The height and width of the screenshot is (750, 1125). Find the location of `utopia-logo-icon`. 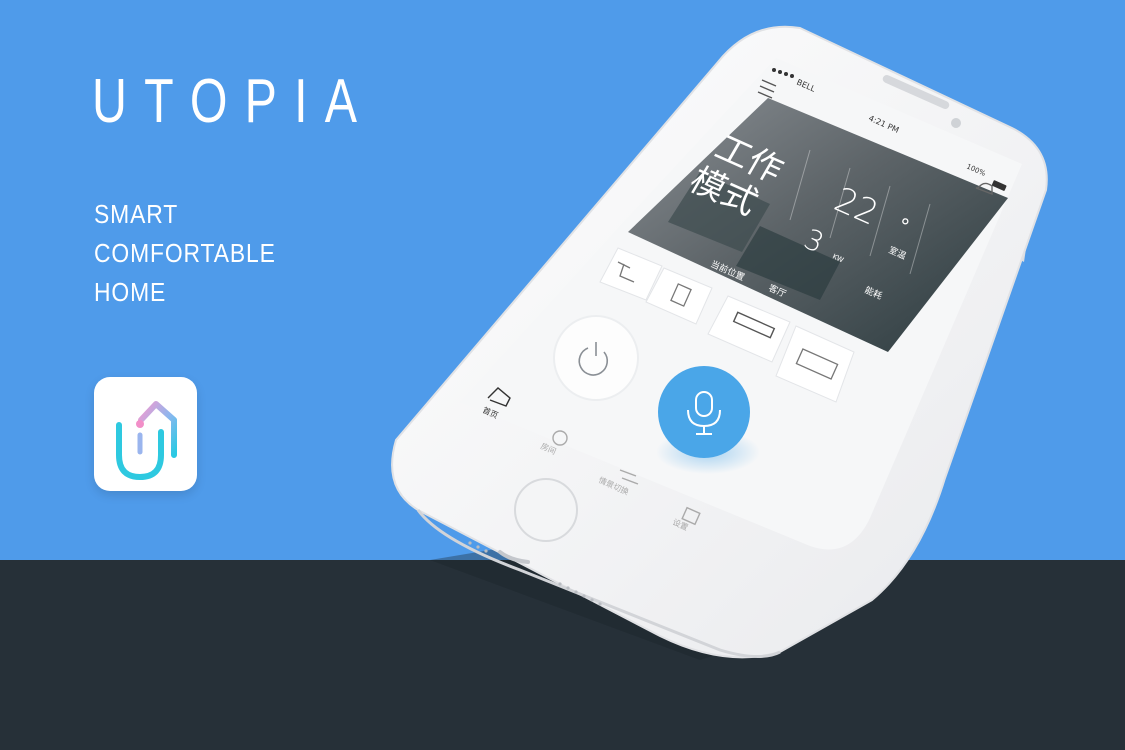

utopia-logo-icon is located at coordinates (146, 441).